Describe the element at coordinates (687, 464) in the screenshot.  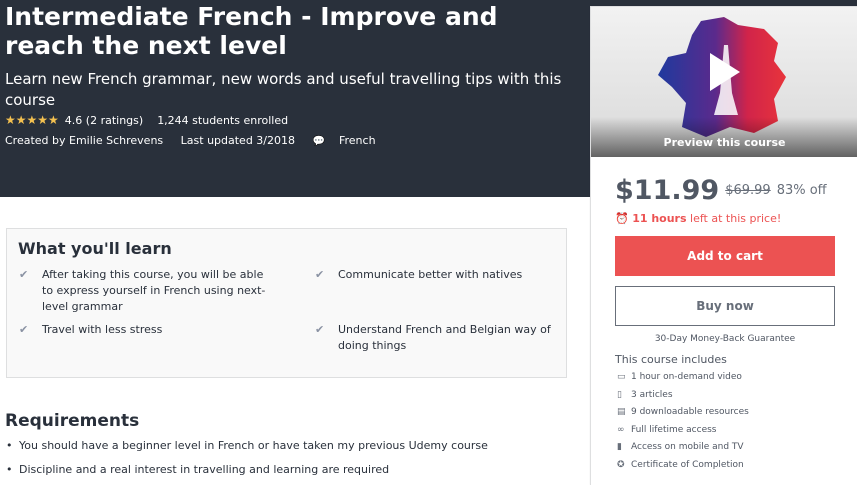
I see `includes-item-text: Certificate of Completion` at that location.